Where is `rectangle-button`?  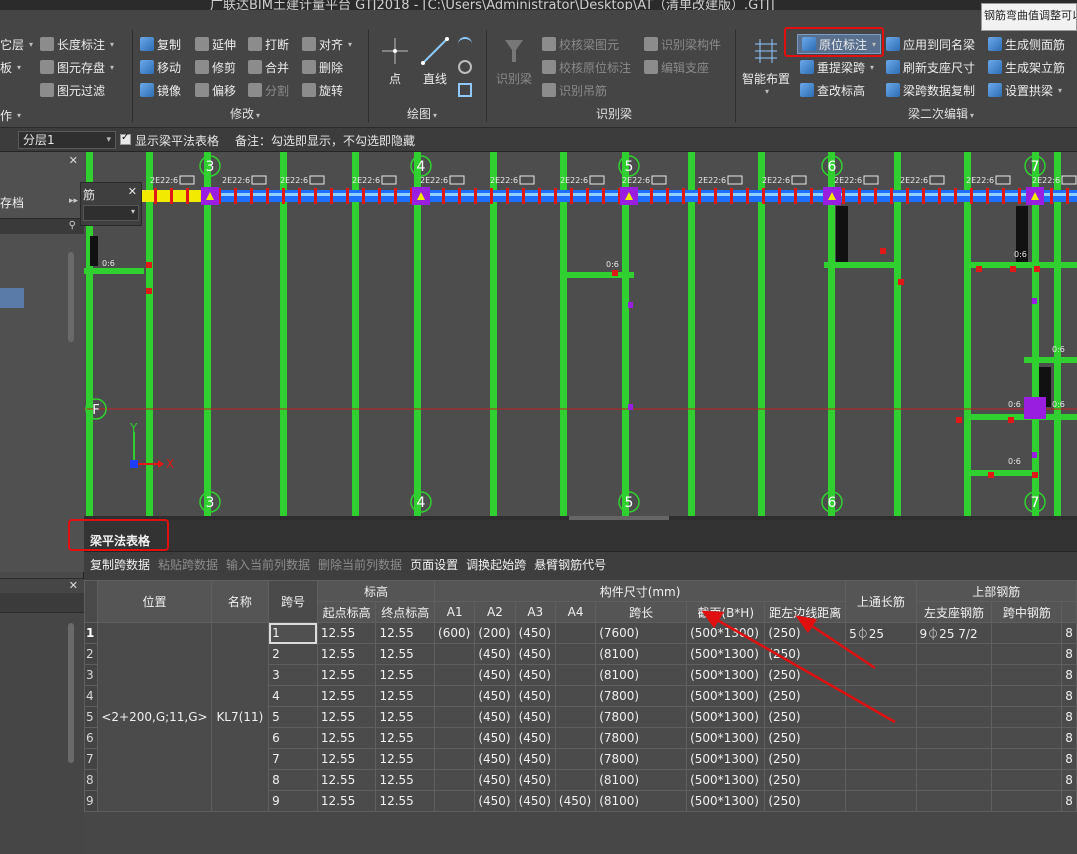 rectangle-button is located at coordinates (465, 90).